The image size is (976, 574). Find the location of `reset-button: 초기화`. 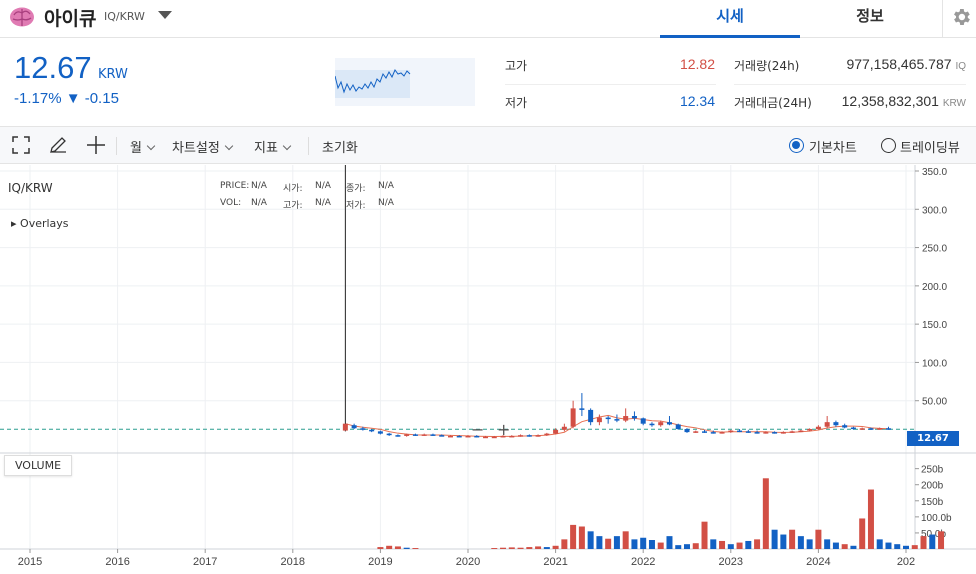

reset-button: 초기화 is located at coordinates (340, 146).